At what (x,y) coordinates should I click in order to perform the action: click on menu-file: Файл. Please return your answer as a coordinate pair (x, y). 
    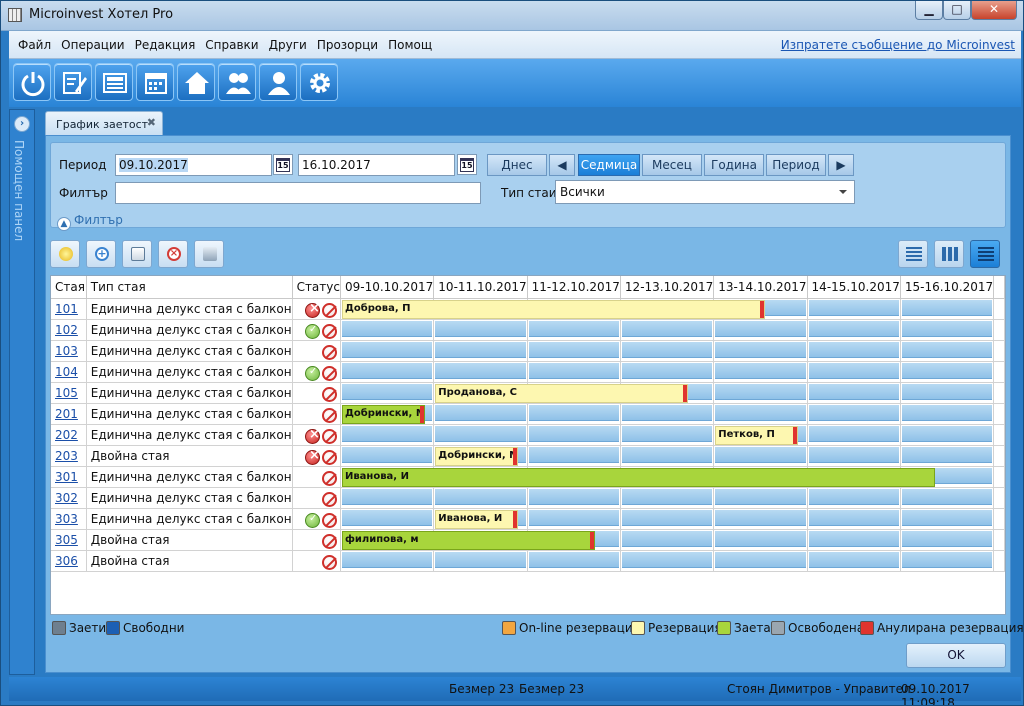
    Looking at the image, I should click on (34, 45).